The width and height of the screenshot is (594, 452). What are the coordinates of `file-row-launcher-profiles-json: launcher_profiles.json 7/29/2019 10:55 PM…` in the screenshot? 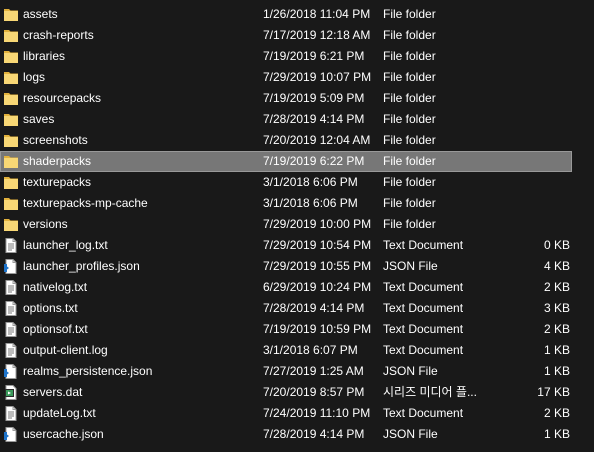 It's located at (297, 266).